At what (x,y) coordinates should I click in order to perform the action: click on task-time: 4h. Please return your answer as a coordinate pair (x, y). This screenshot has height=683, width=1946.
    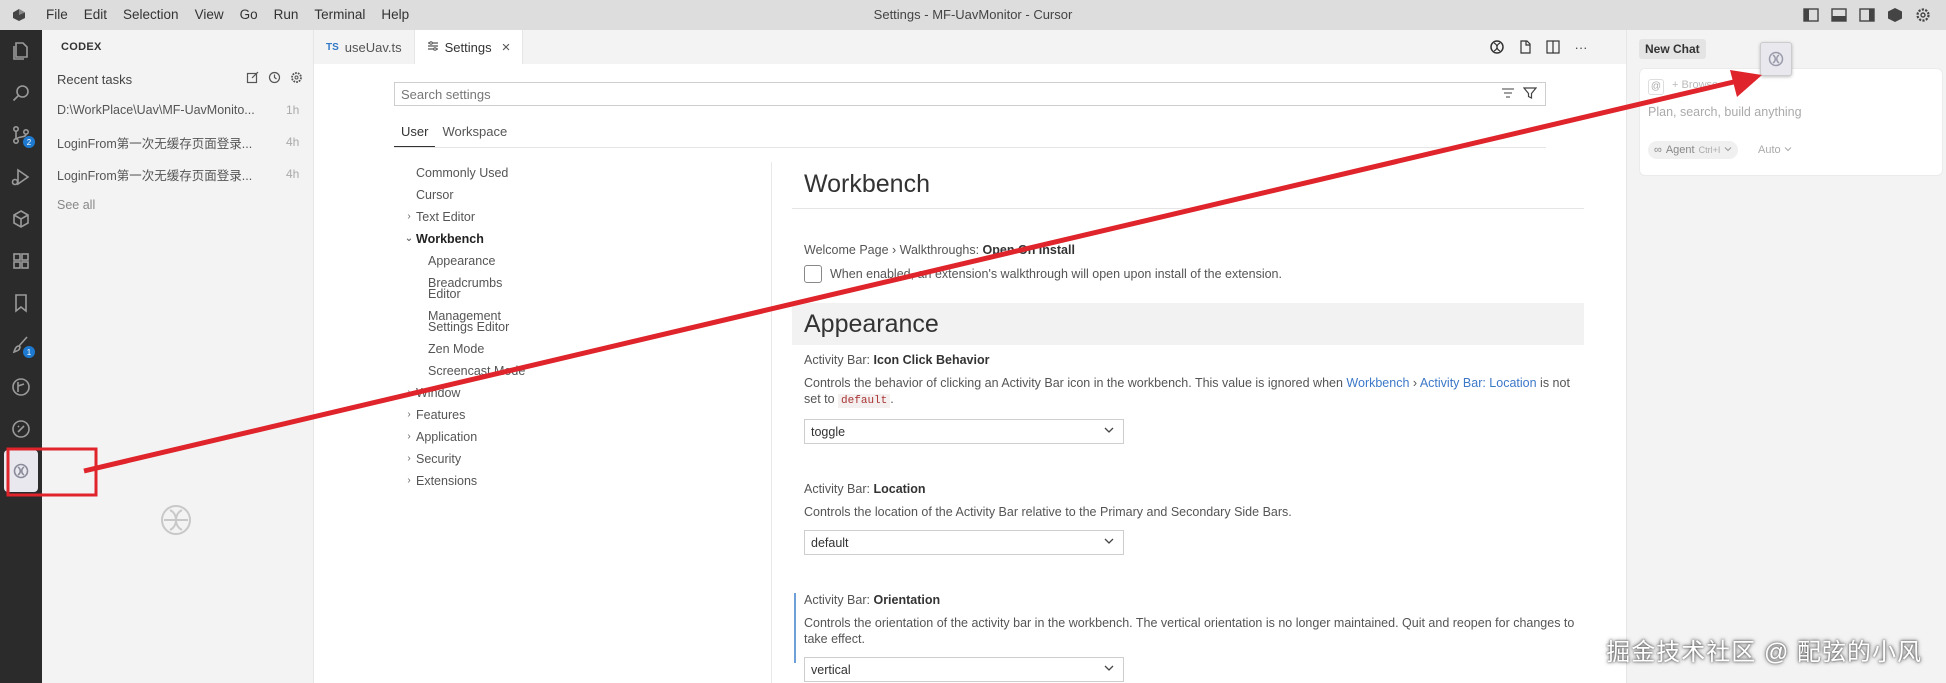
    Looking at the image, I should click on (293, 142).